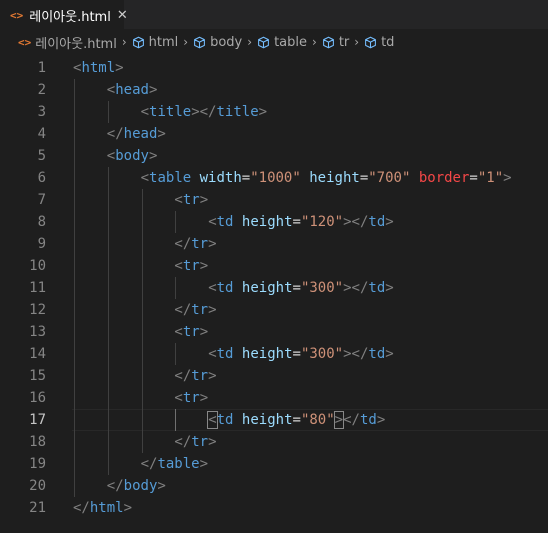  Describe the element at coordinates (274, 68) in the screenshot. I see `code-line: 1 <html>` at that location.